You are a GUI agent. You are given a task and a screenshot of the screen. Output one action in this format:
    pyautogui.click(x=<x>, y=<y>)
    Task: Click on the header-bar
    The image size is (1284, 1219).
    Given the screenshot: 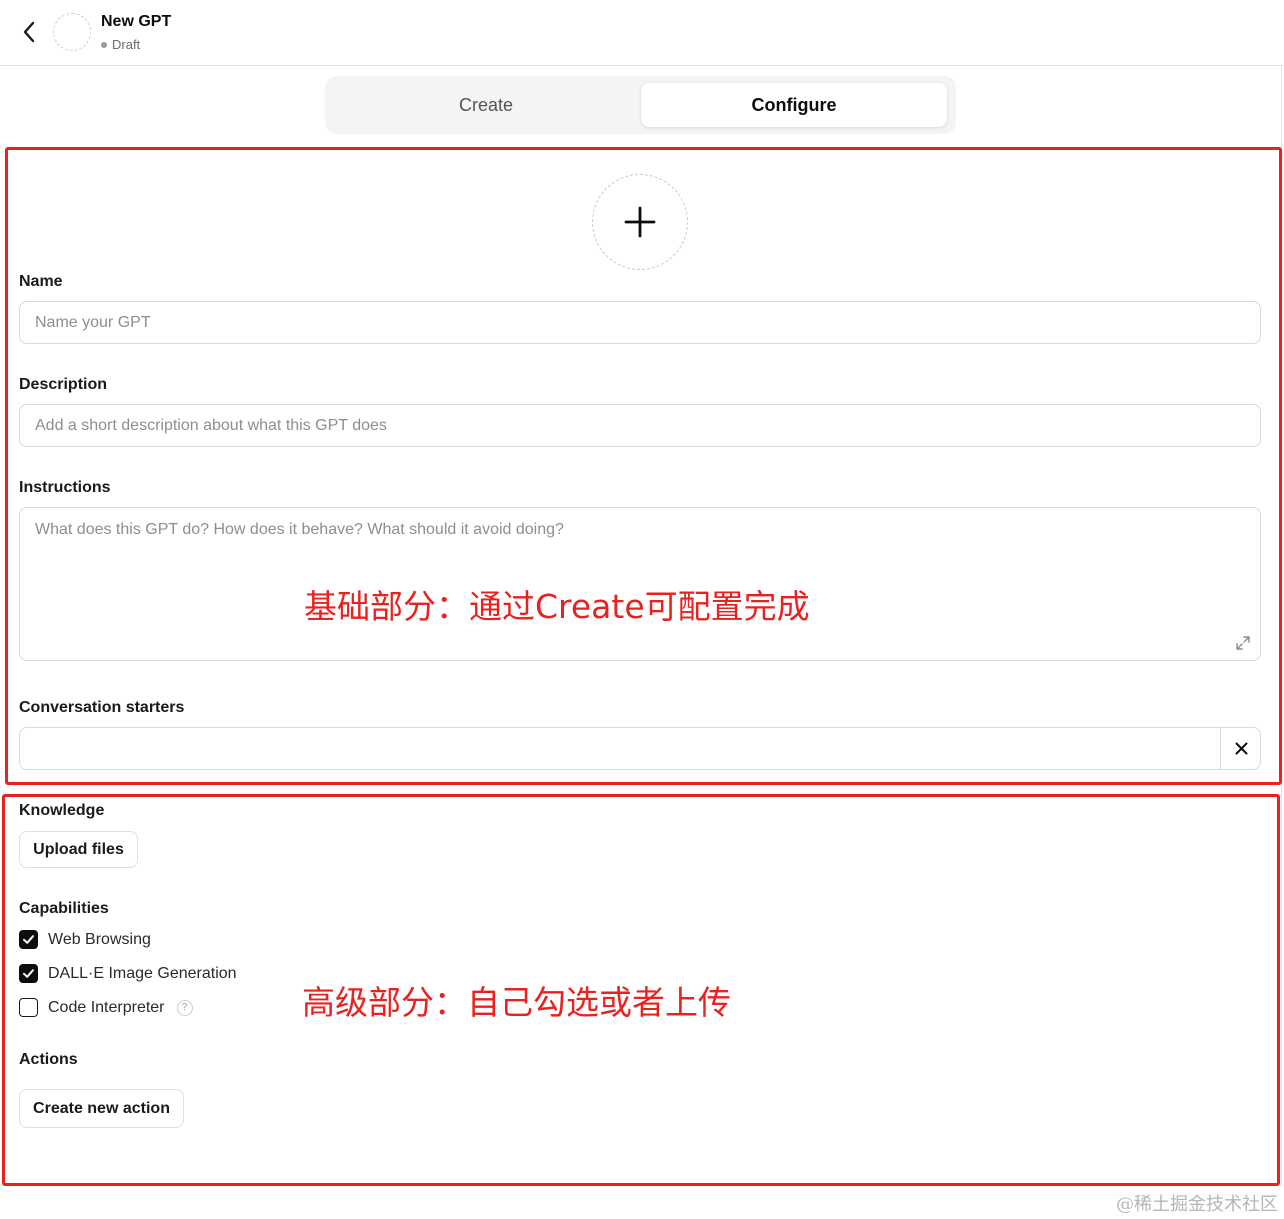 What is the action you would take?
    pyautogui.click(x=642, y=33)
    